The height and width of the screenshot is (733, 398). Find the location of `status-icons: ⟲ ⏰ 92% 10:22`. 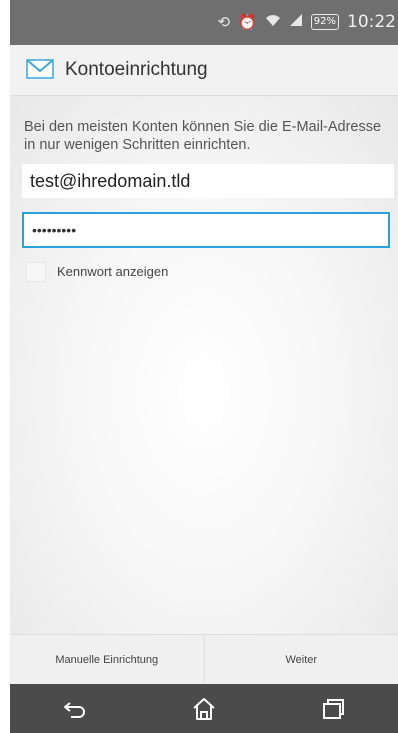

status-icons: ⟲ ⏰ 92% 10:22 is located at coordinates (307, 22).